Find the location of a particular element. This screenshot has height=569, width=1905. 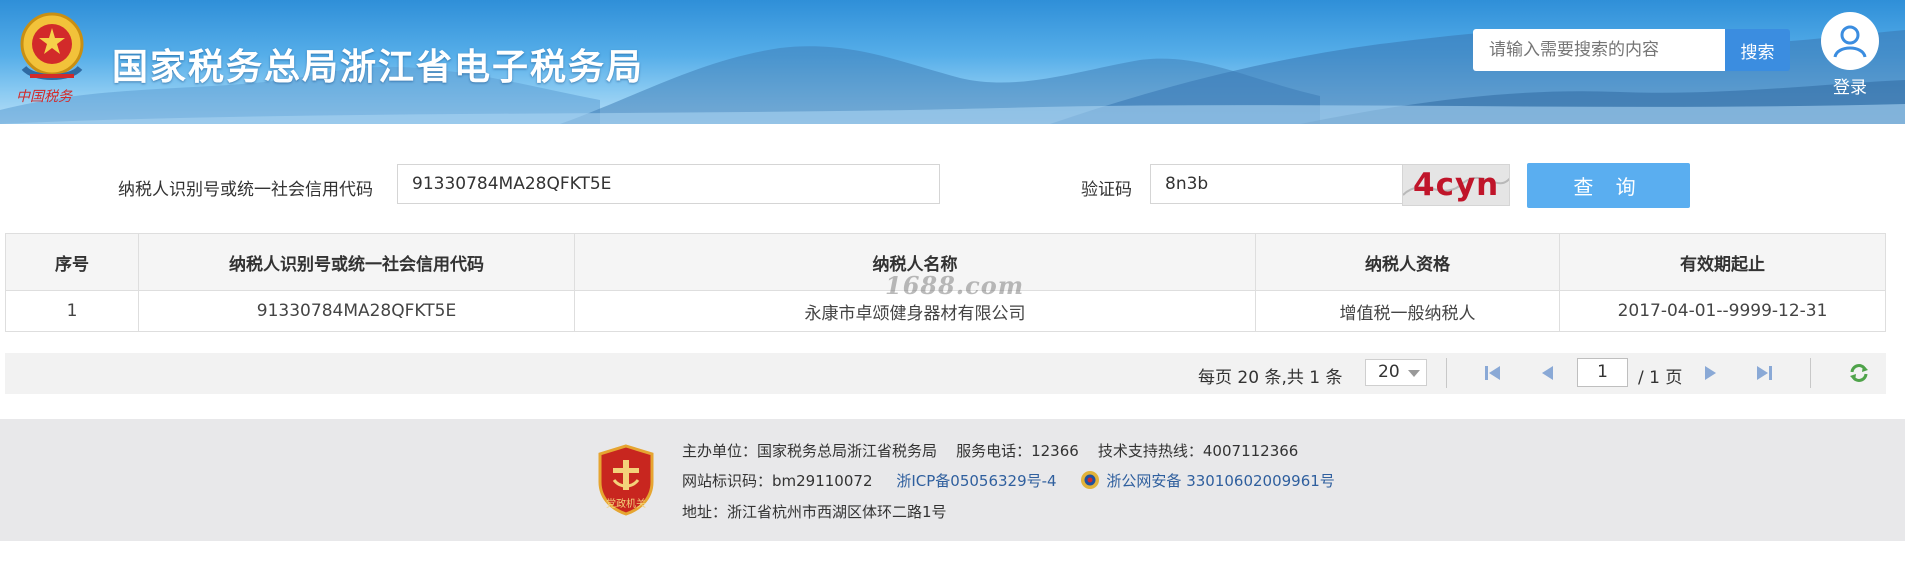

captcha-text: 4cyn is located at coordinates (1456, 185).